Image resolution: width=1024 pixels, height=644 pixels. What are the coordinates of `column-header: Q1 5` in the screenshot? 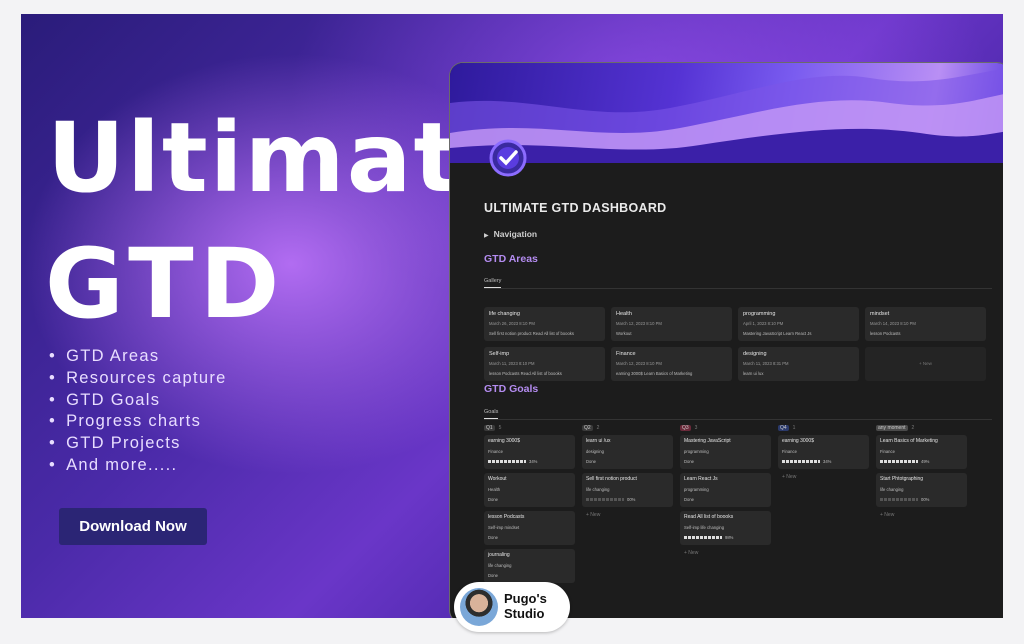 It's located at (492, 428).